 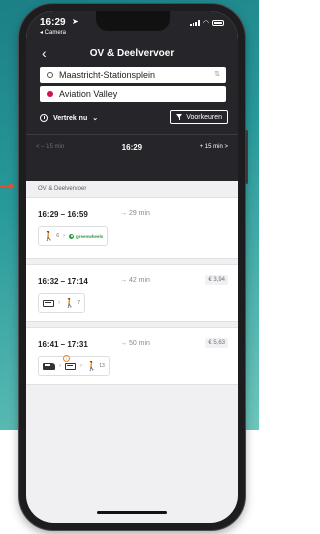 I want to click on time-navigation: < – 15 min 16:29 + 15 min >, so click(x=132, y=147).